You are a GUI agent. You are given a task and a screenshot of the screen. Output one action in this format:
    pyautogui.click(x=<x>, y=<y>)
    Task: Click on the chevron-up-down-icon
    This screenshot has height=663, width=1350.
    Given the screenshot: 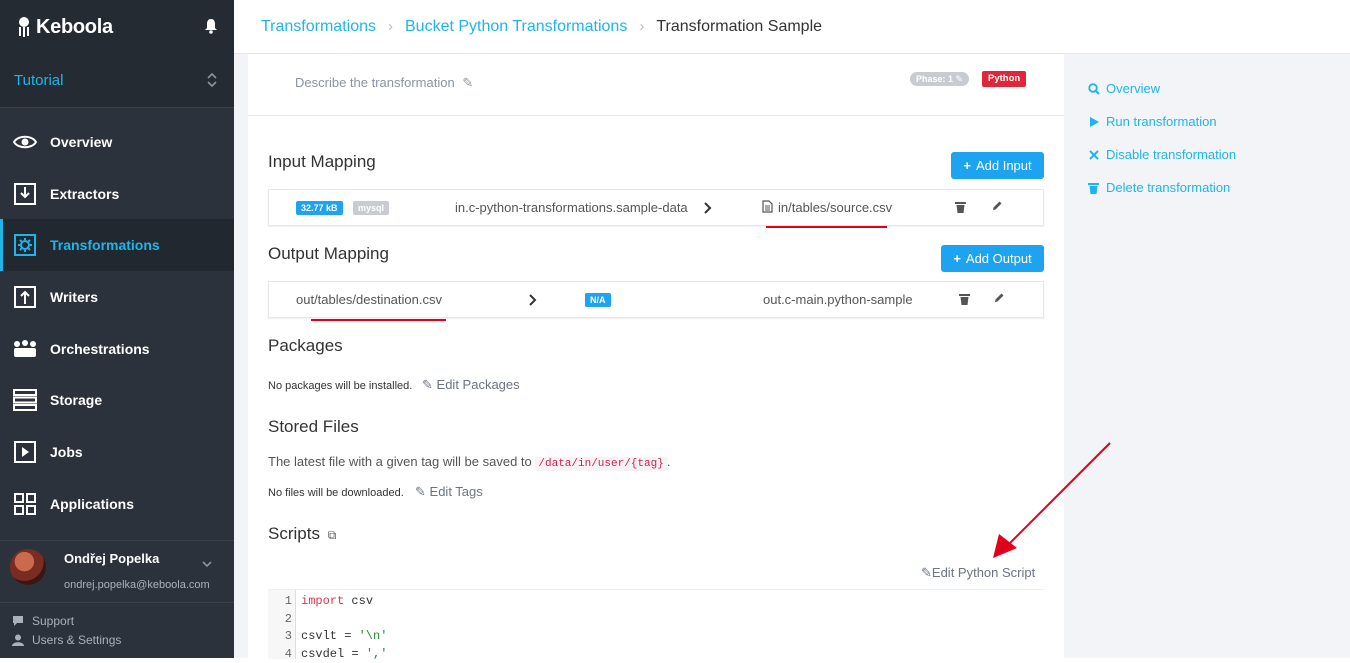 What is the action you would take?
    pyautogui.click(x=212, y=80)
    